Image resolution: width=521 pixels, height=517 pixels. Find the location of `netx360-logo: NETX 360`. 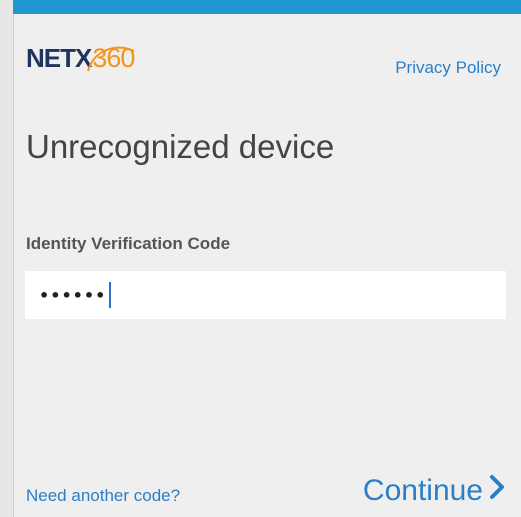

netx360-logo: NETX 360 is located at coordinates (80, 58).